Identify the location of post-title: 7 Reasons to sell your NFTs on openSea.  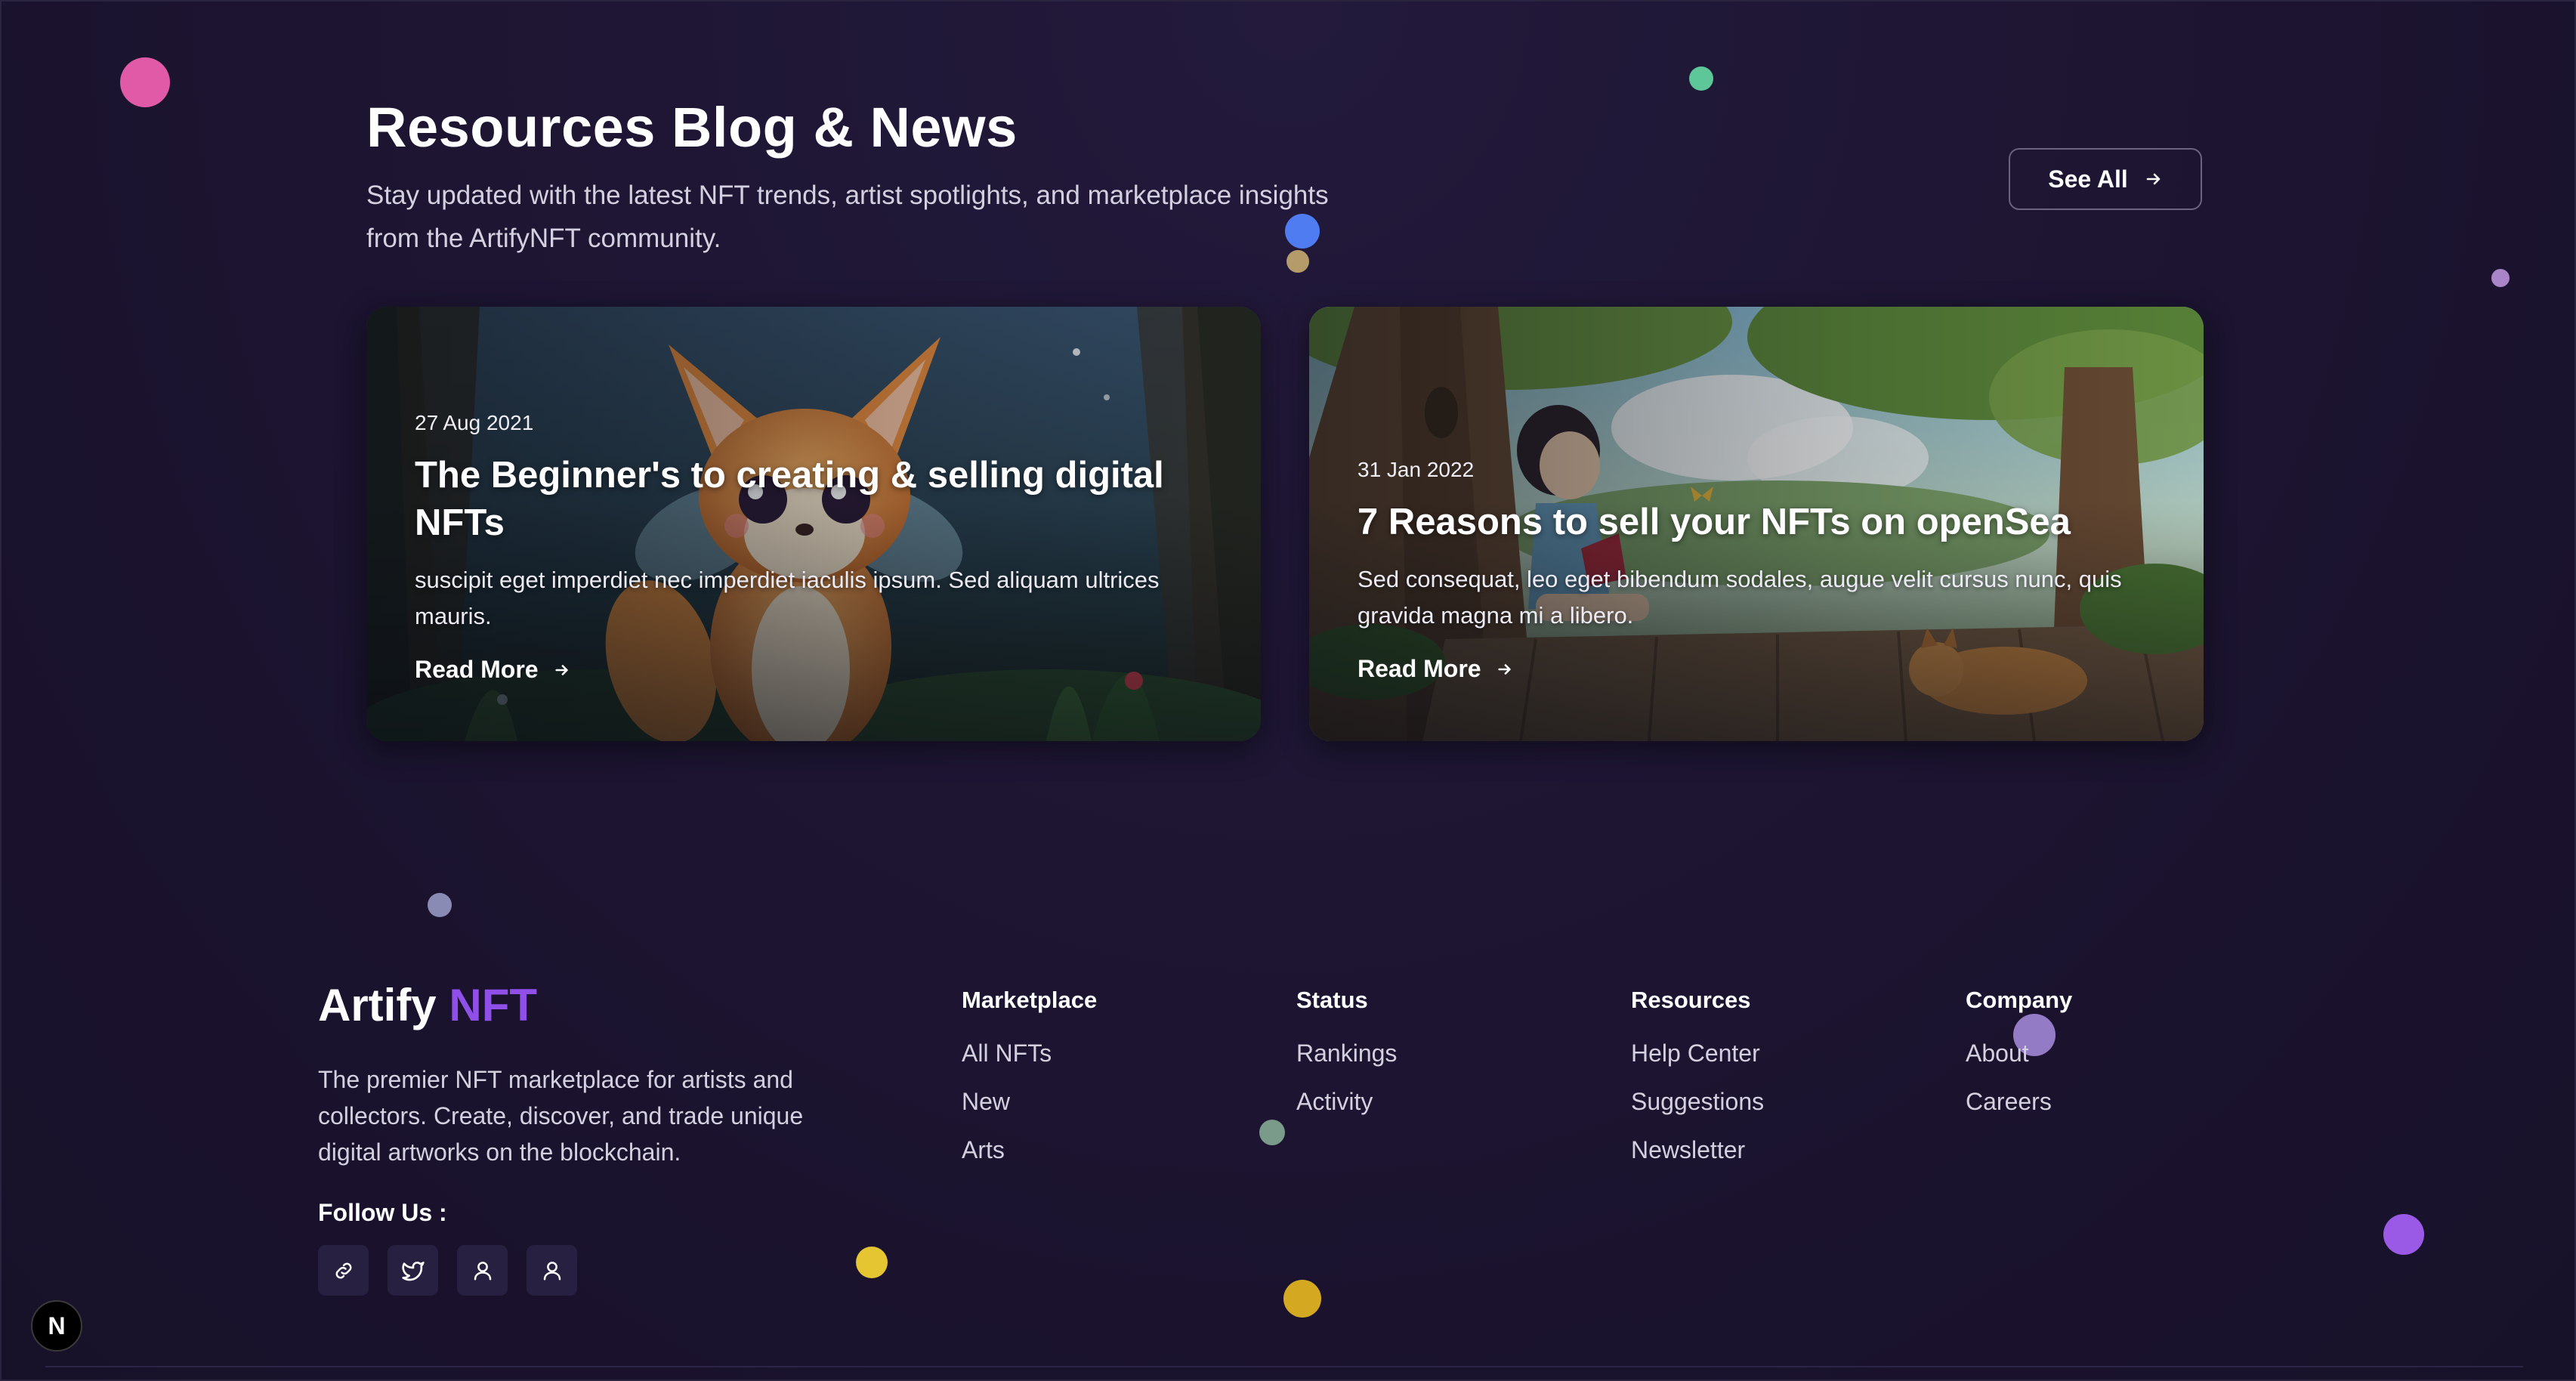
(1756, 522).